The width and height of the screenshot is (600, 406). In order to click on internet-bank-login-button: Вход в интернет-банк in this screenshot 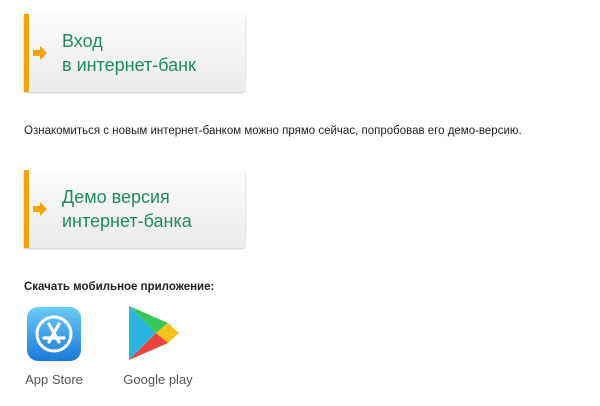, I will do `click(134, 53)`.